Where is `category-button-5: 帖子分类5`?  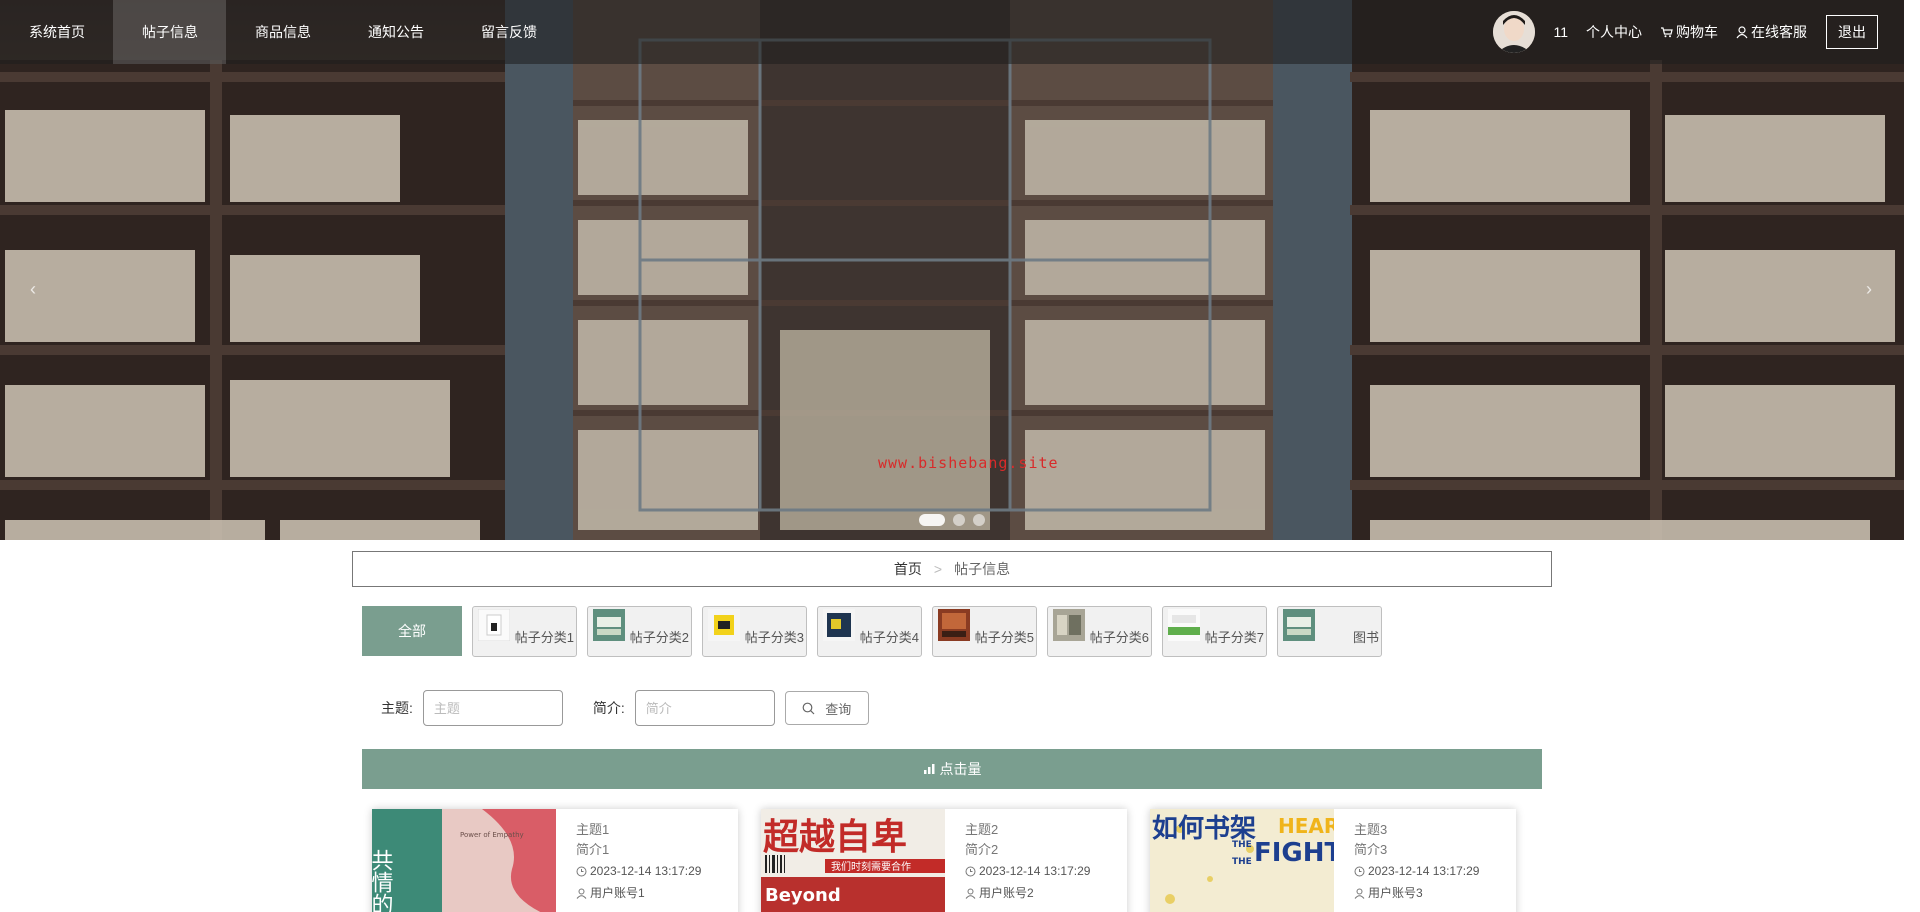
category-button-5: 帖子分类5 is located at coordinates (984, 631).